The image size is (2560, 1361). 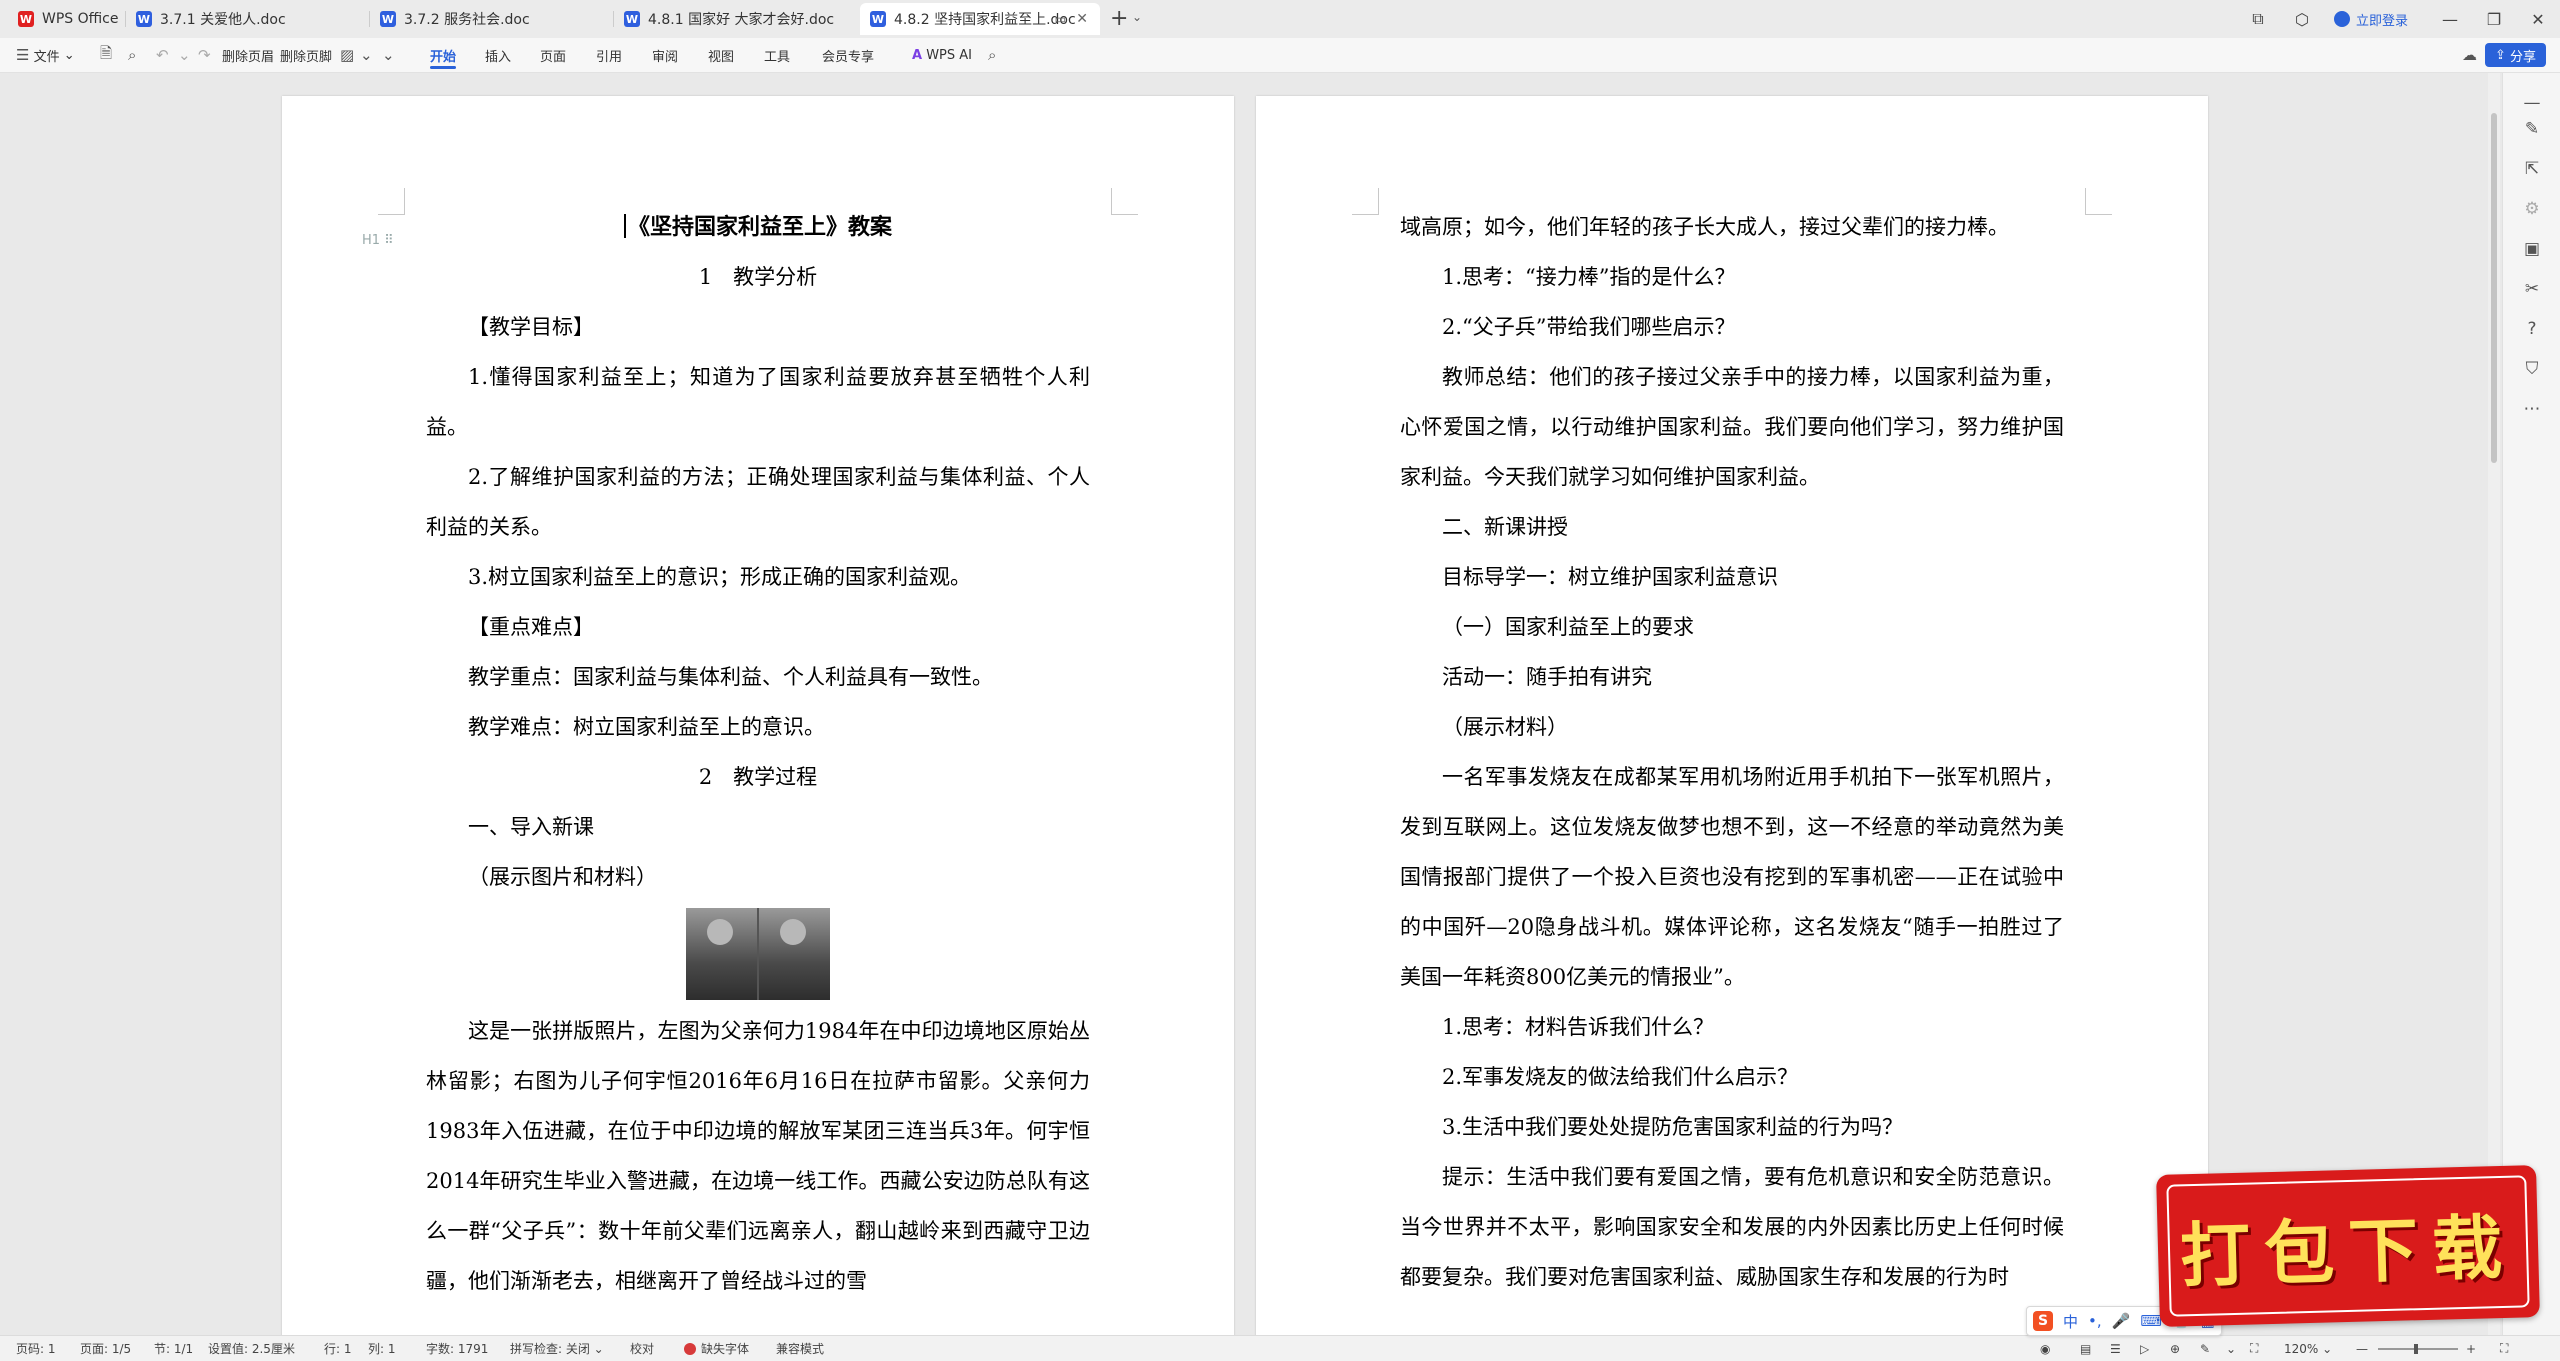 What do you see at coordinates (758, 577) in the screenshot?
I see `goal-item: 3.树立国家利益至上的意识；形成正确的国家利益观。` at bounding box center [758, 577].